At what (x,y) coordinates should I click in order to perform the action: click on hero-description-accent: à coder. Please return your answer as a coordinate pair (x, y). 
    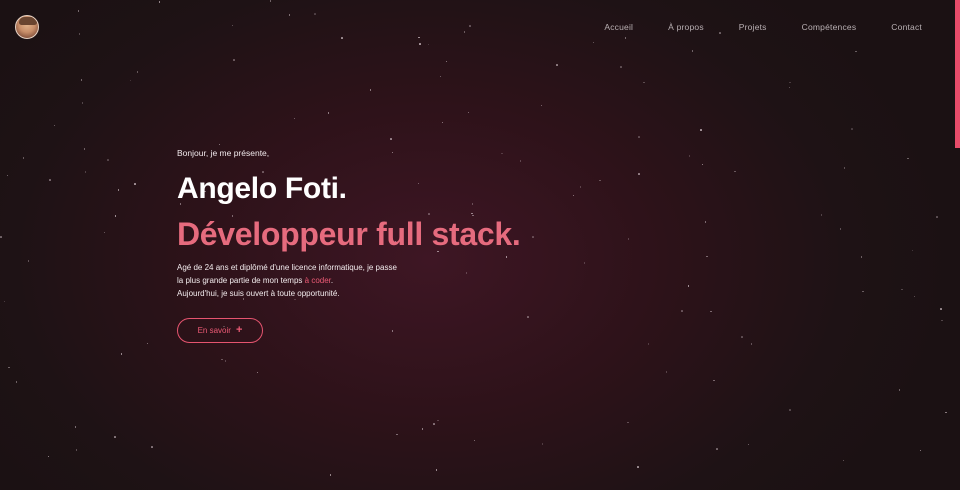
    Looking at the image, I should click on (317, 280).